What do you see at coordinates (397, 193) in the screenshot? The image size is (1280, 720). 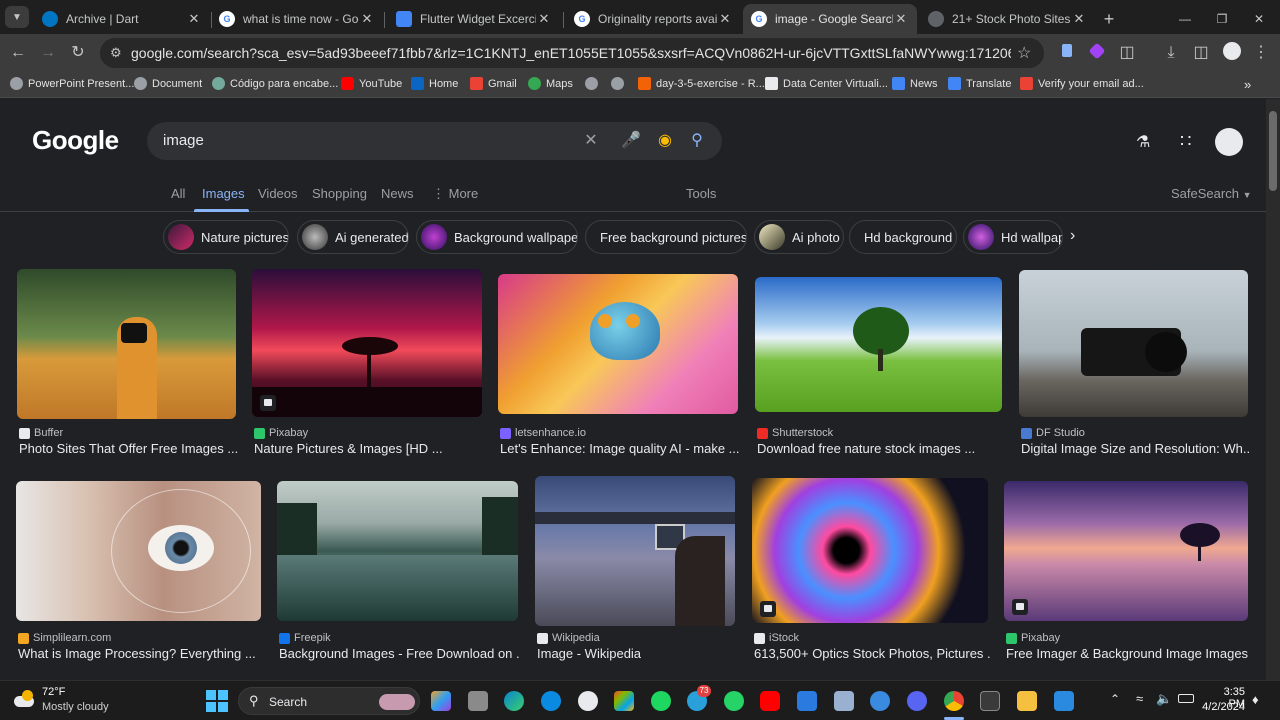 I see `tab-news: News` at bounding box center [397, 193].